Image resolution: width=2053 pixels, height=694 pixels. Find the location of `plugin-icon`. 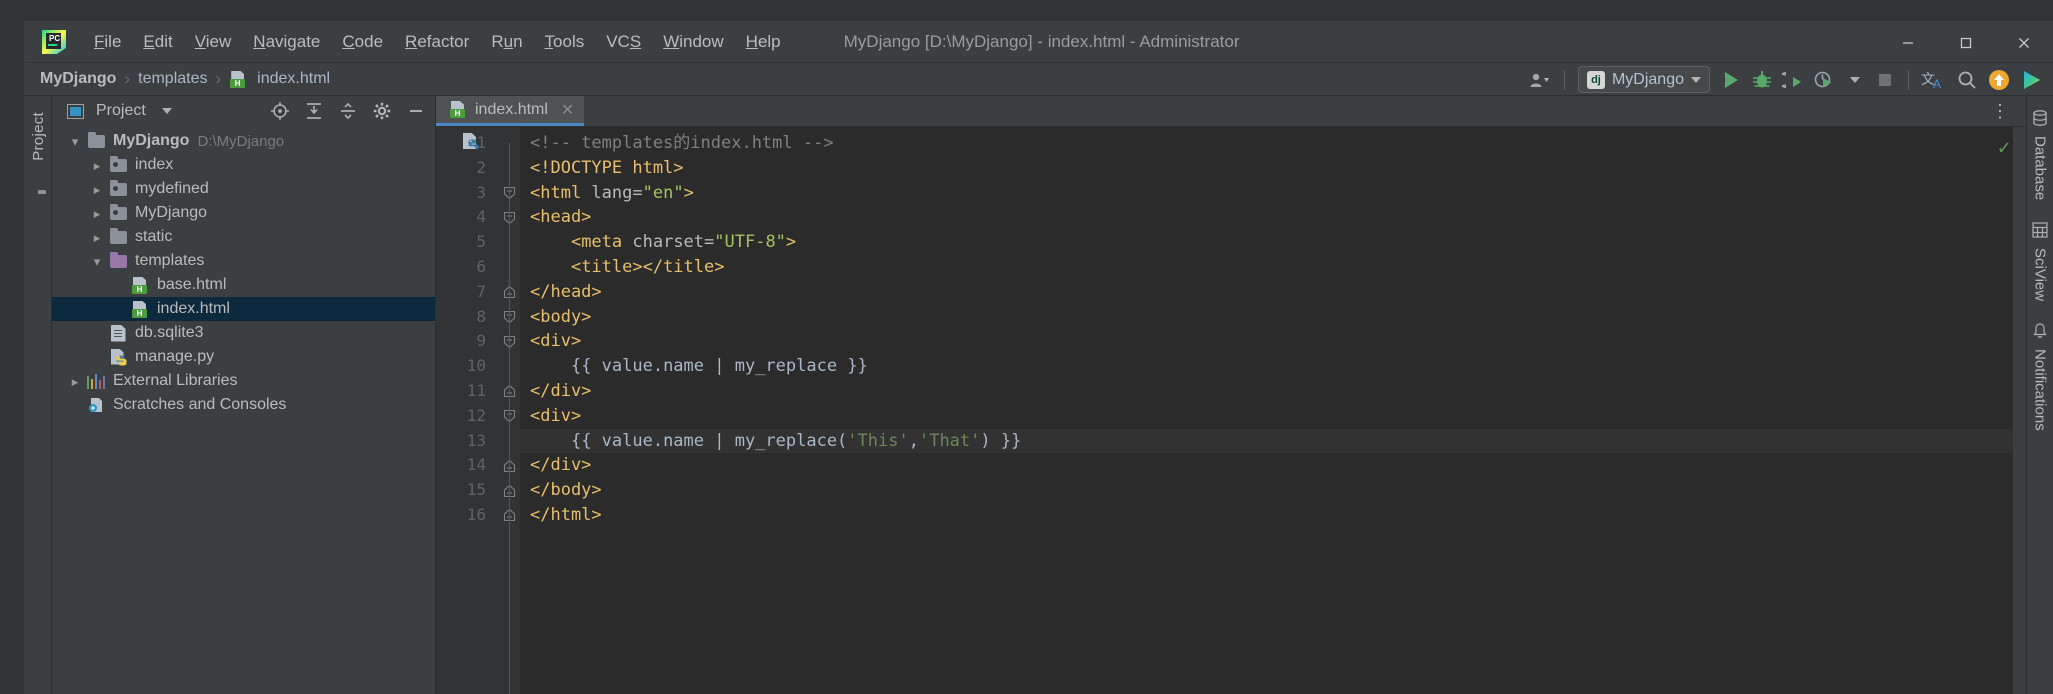

plugin-icon is located at coordinates (2032, 79).